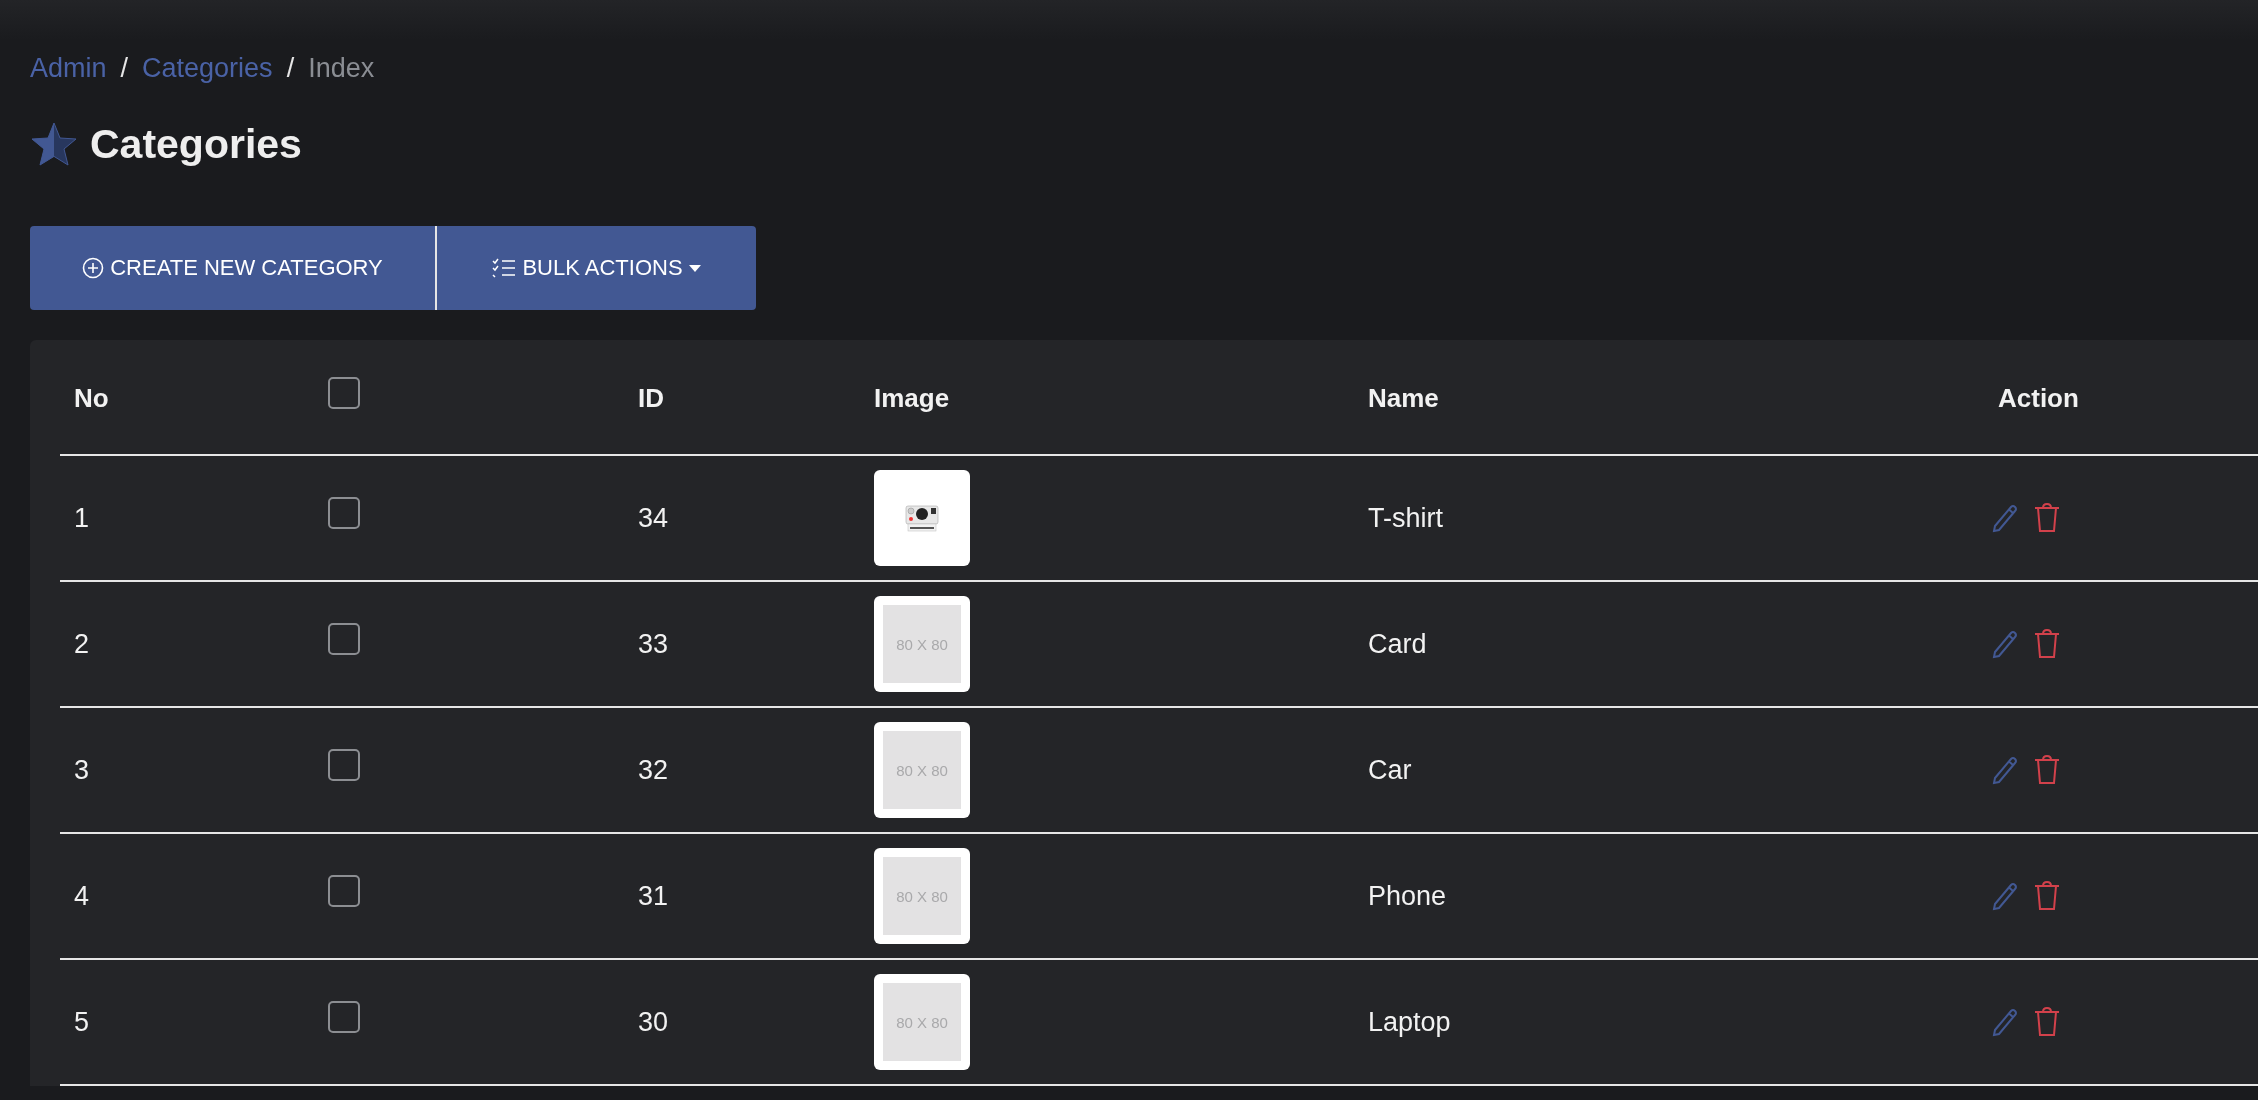 The image size is (2258, 1100). Describe the element at coordinates (93, 268) in the screenshot. I see `plus-circle-icon` at that location.